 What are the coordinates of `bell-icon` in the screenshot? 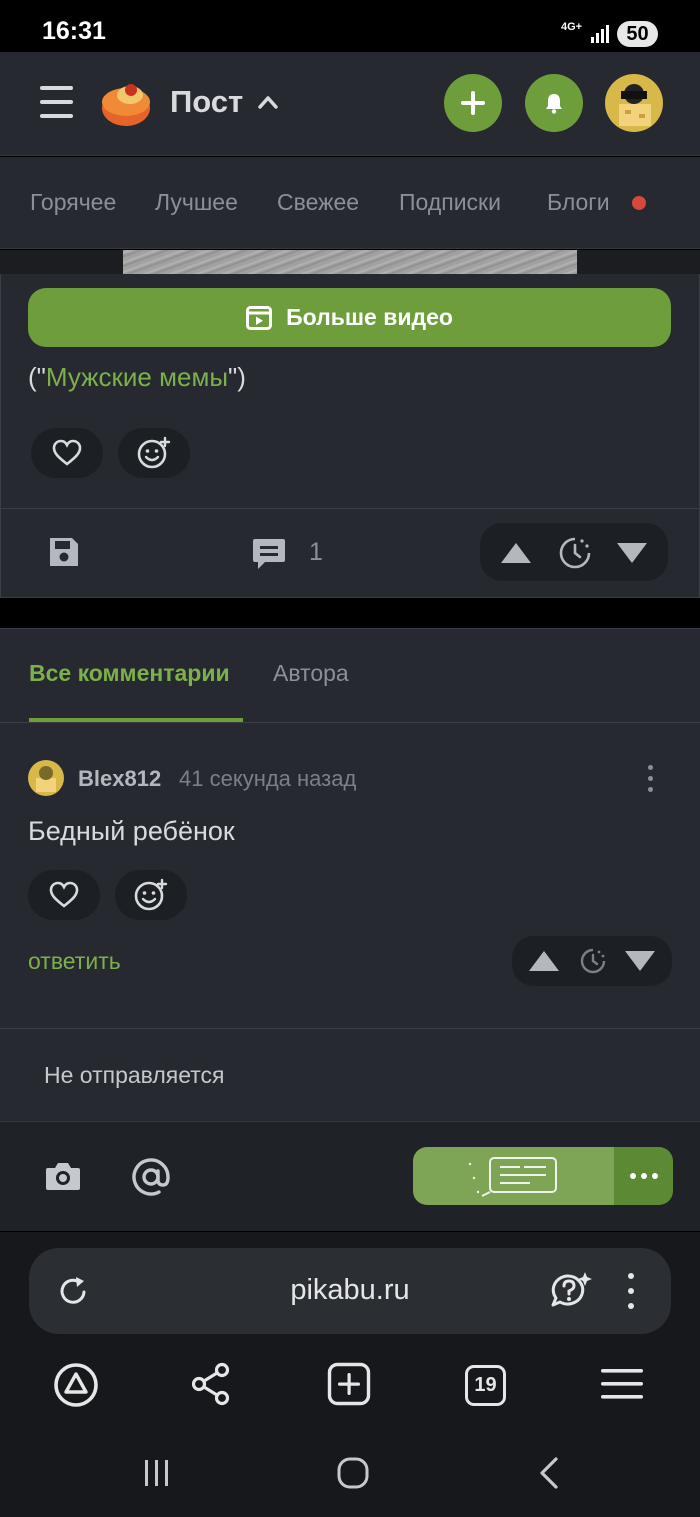 It's located at (554, 104).